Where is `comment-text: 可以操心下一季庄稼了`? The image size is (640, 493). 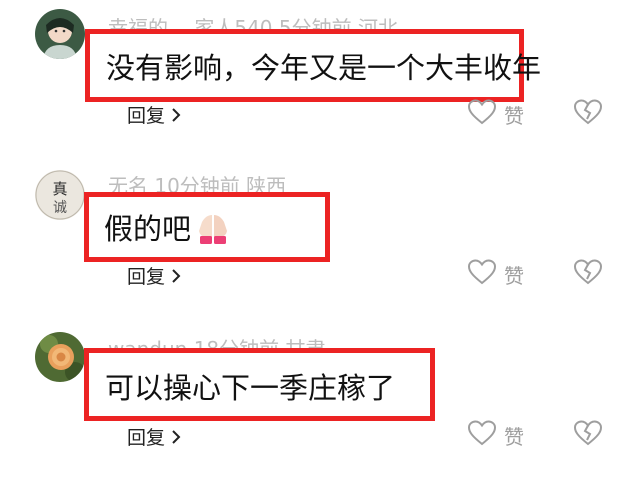 comment-text: 可以操心下一季庄稼了 is located at coordinates (250, 388).